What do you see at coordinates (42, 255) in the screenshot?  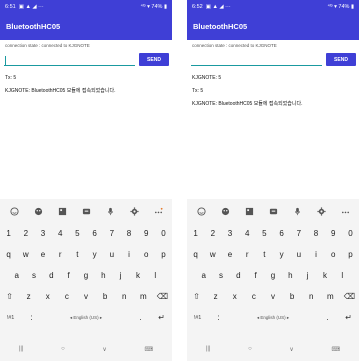 I see `key-e: e` at bounding box center [42, 255].